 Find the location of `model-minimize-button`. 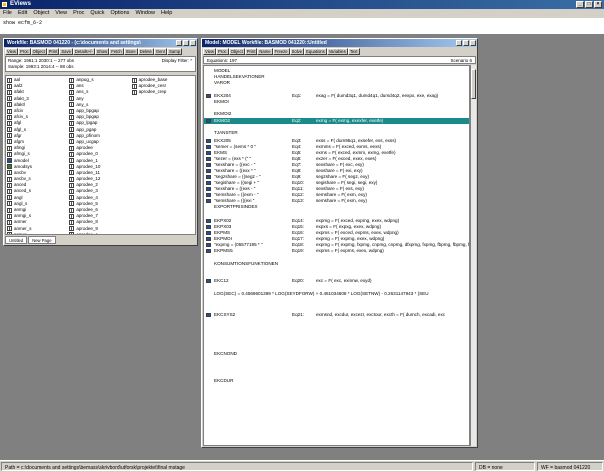

model-minimize-button is located at coordinates (459, 43).